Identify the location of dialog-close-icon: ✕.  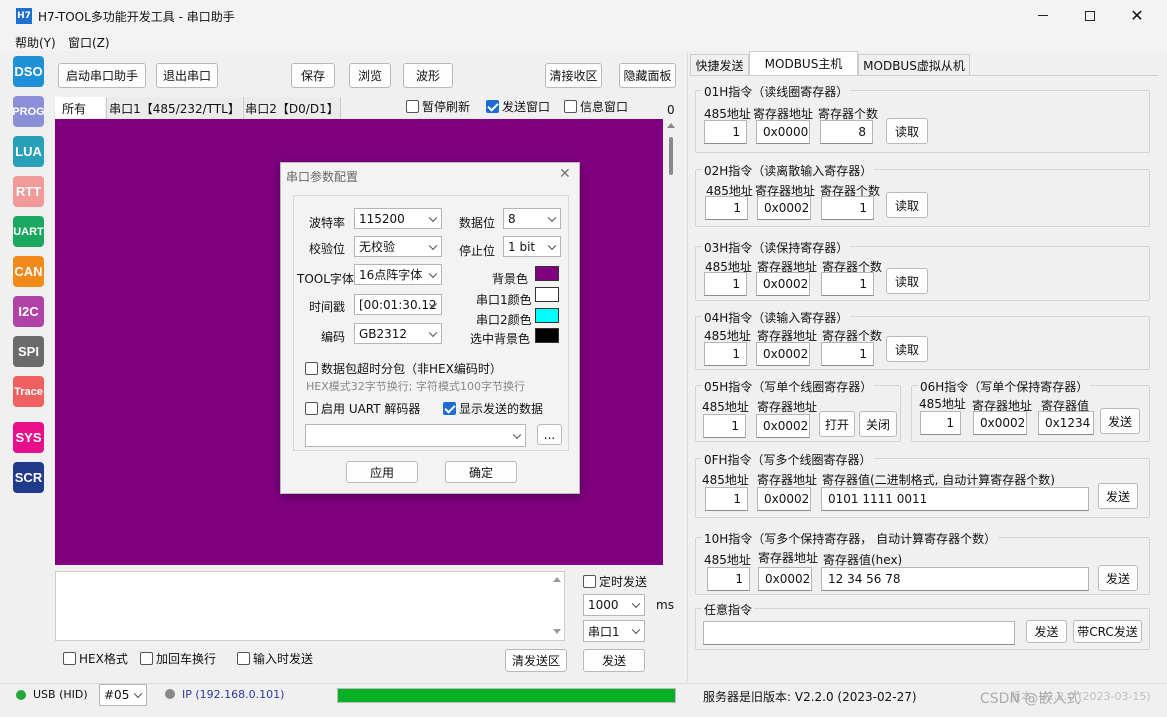
(565, 174).